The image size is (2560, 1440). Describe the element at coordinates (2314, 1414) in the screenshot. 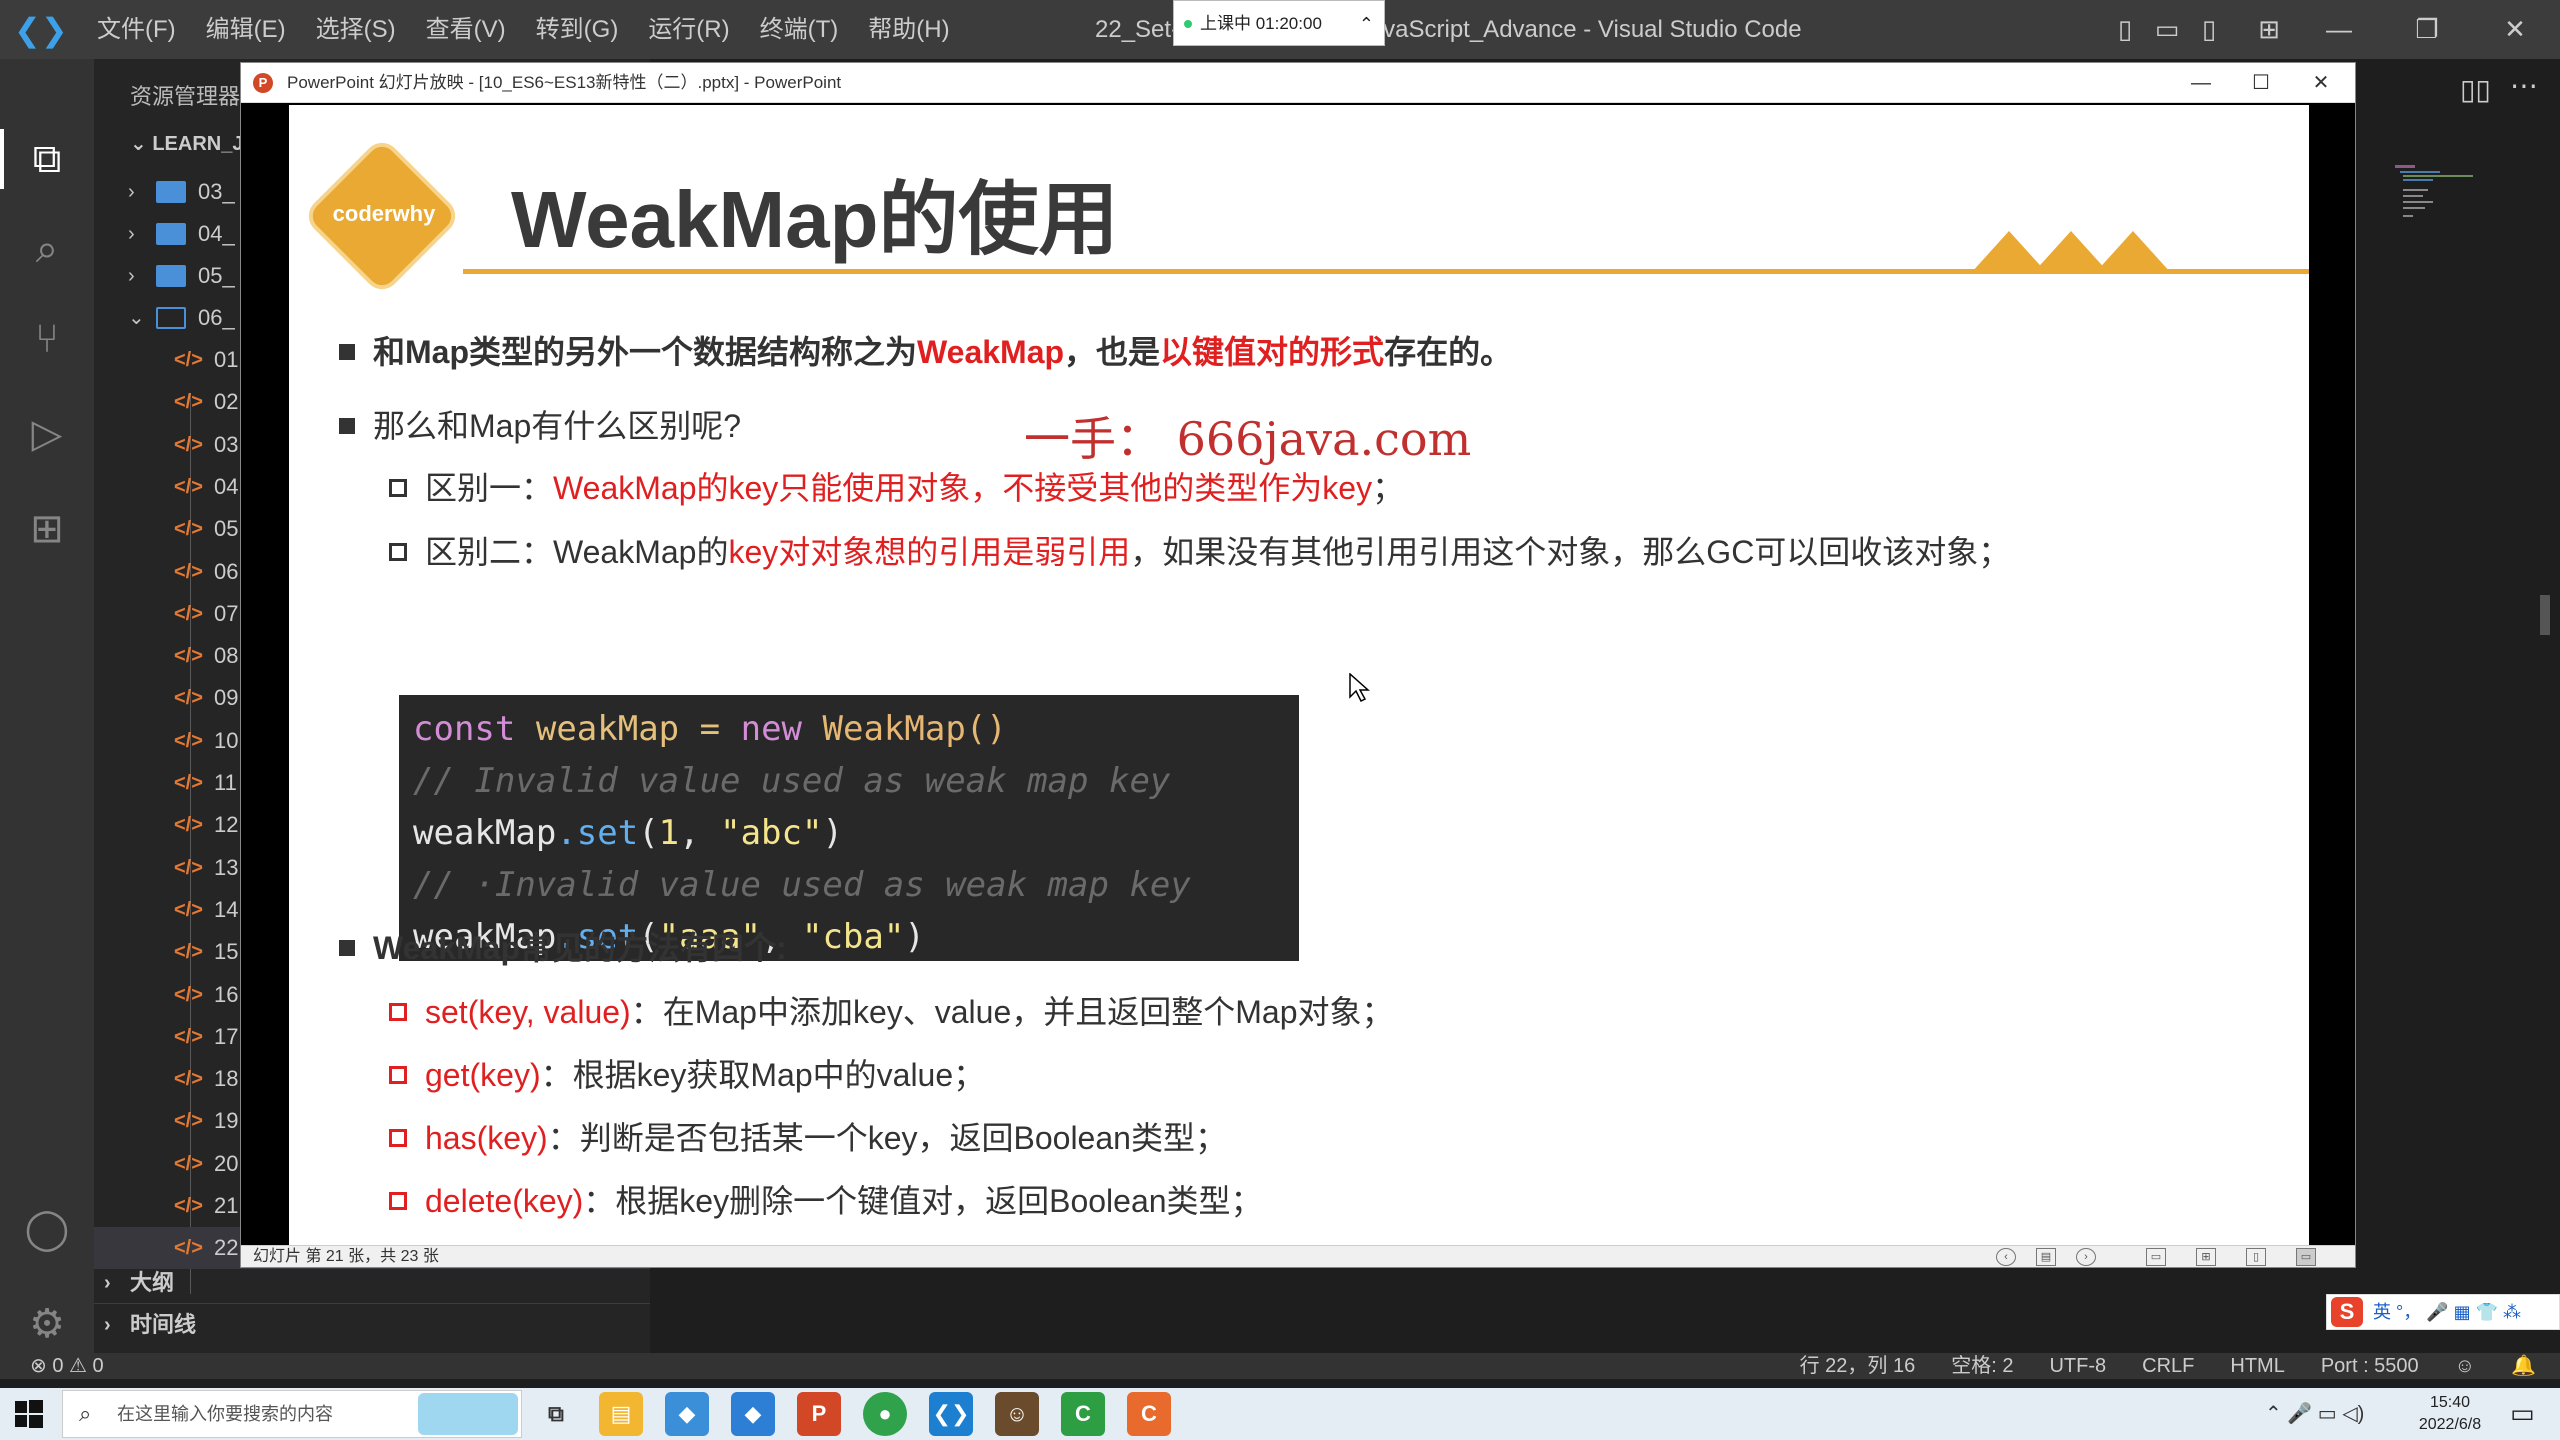

I see `system-tray: ⌃ 🎤 ▭ ◁)` at that location.